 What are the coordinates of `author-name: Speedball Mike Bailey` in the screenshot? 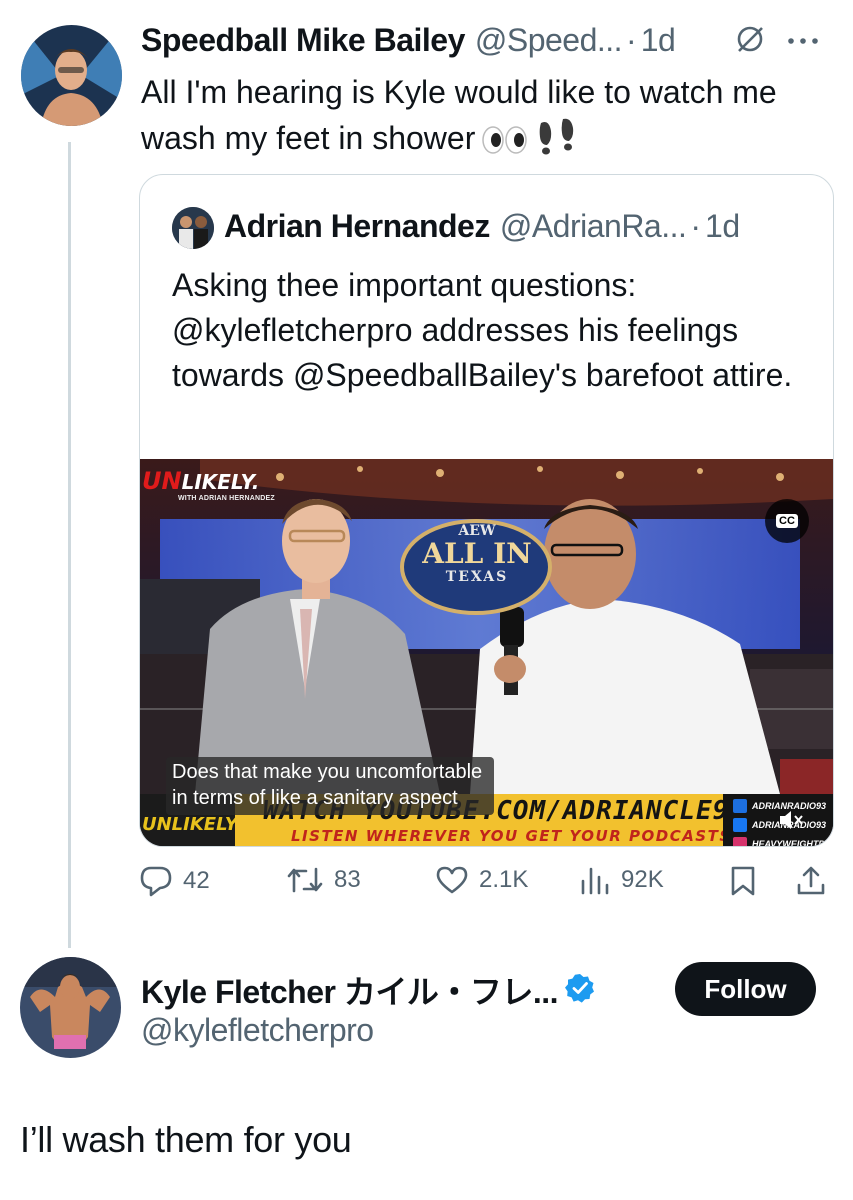 It's located at (303, 40).